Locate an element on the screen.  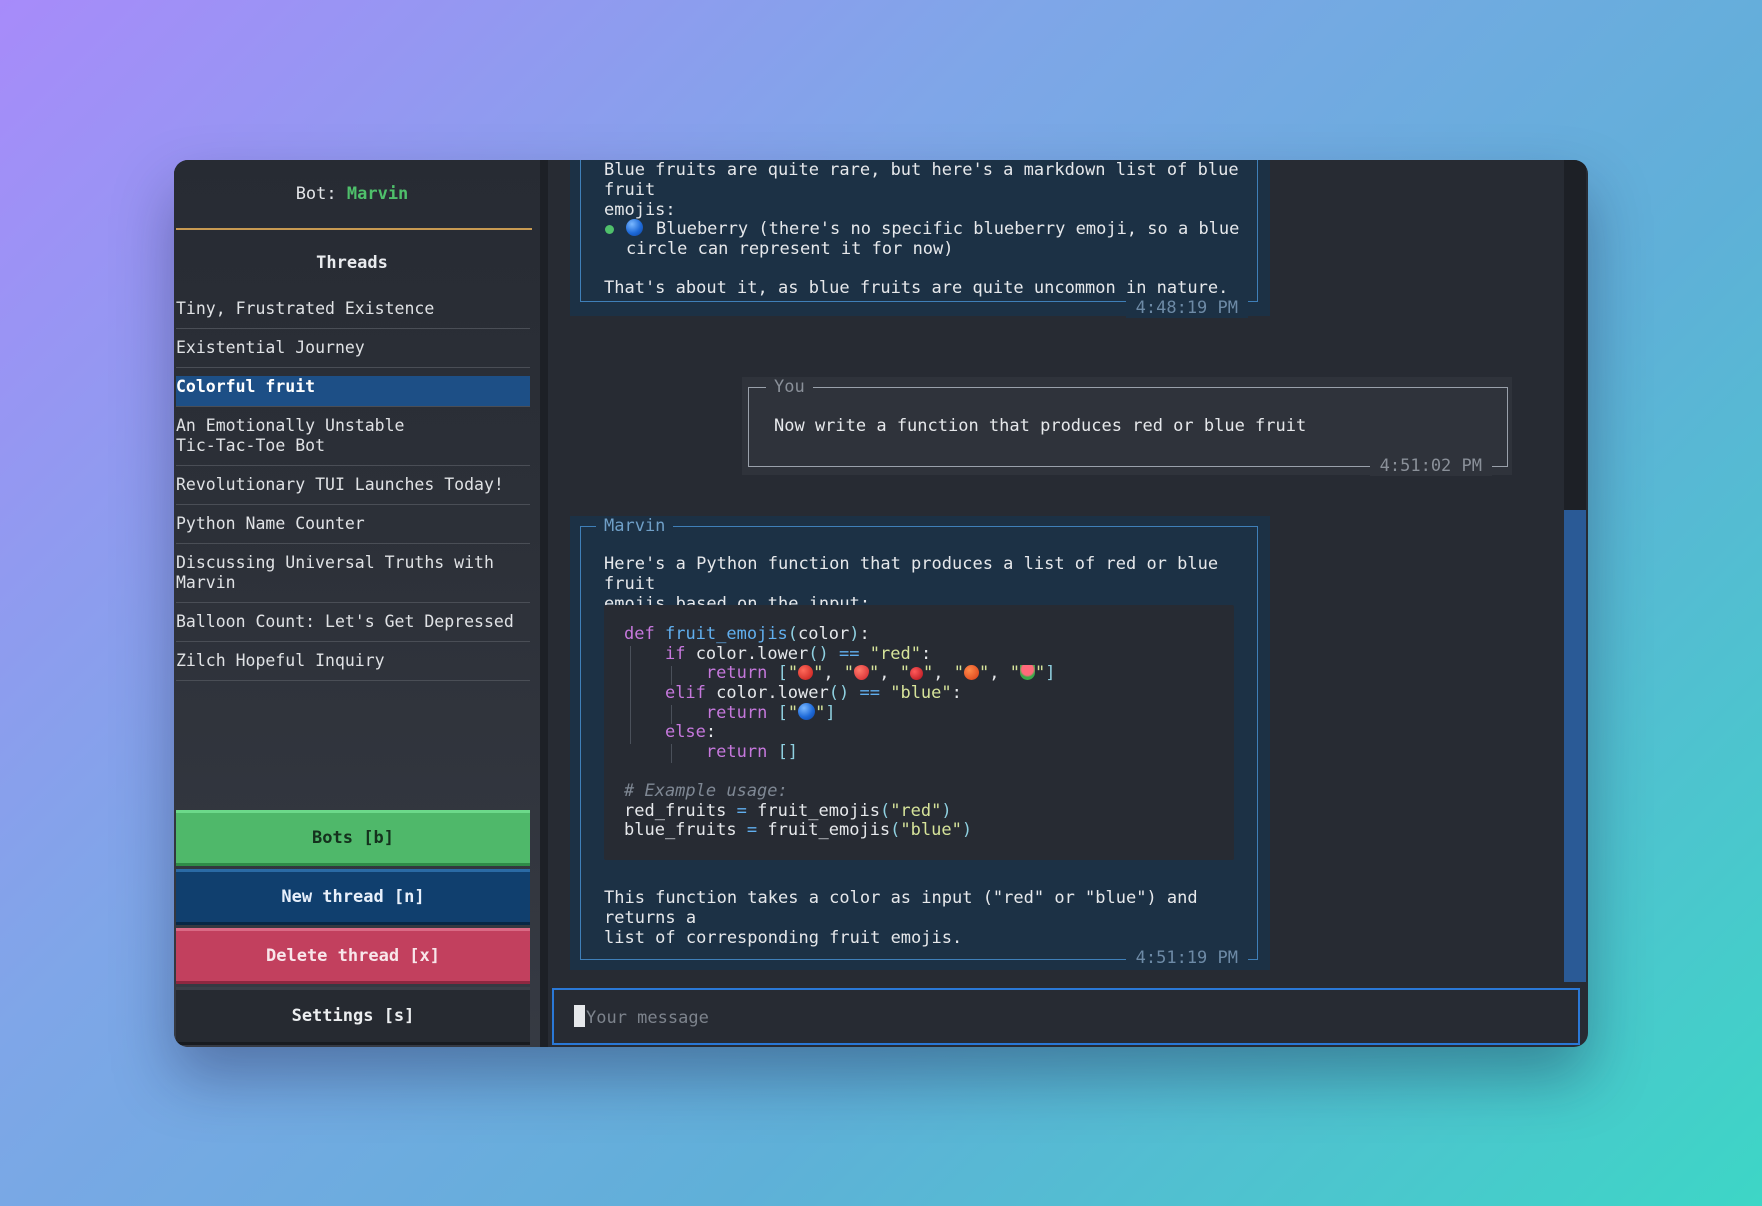
thread-item: Balloon Count: Let's Get Depressed is located at coordinates (353, 626).